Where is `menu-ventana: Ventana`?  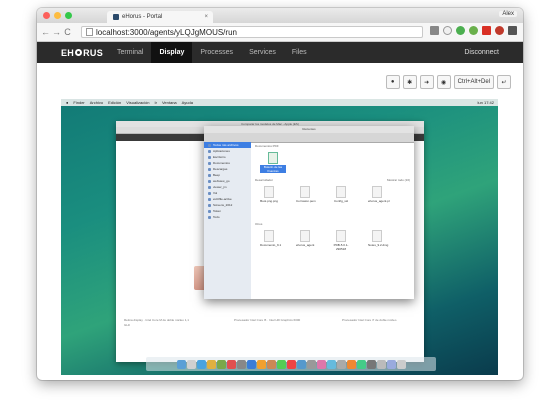 menu-ventana: Ventana is located at coordinates (169, 102).